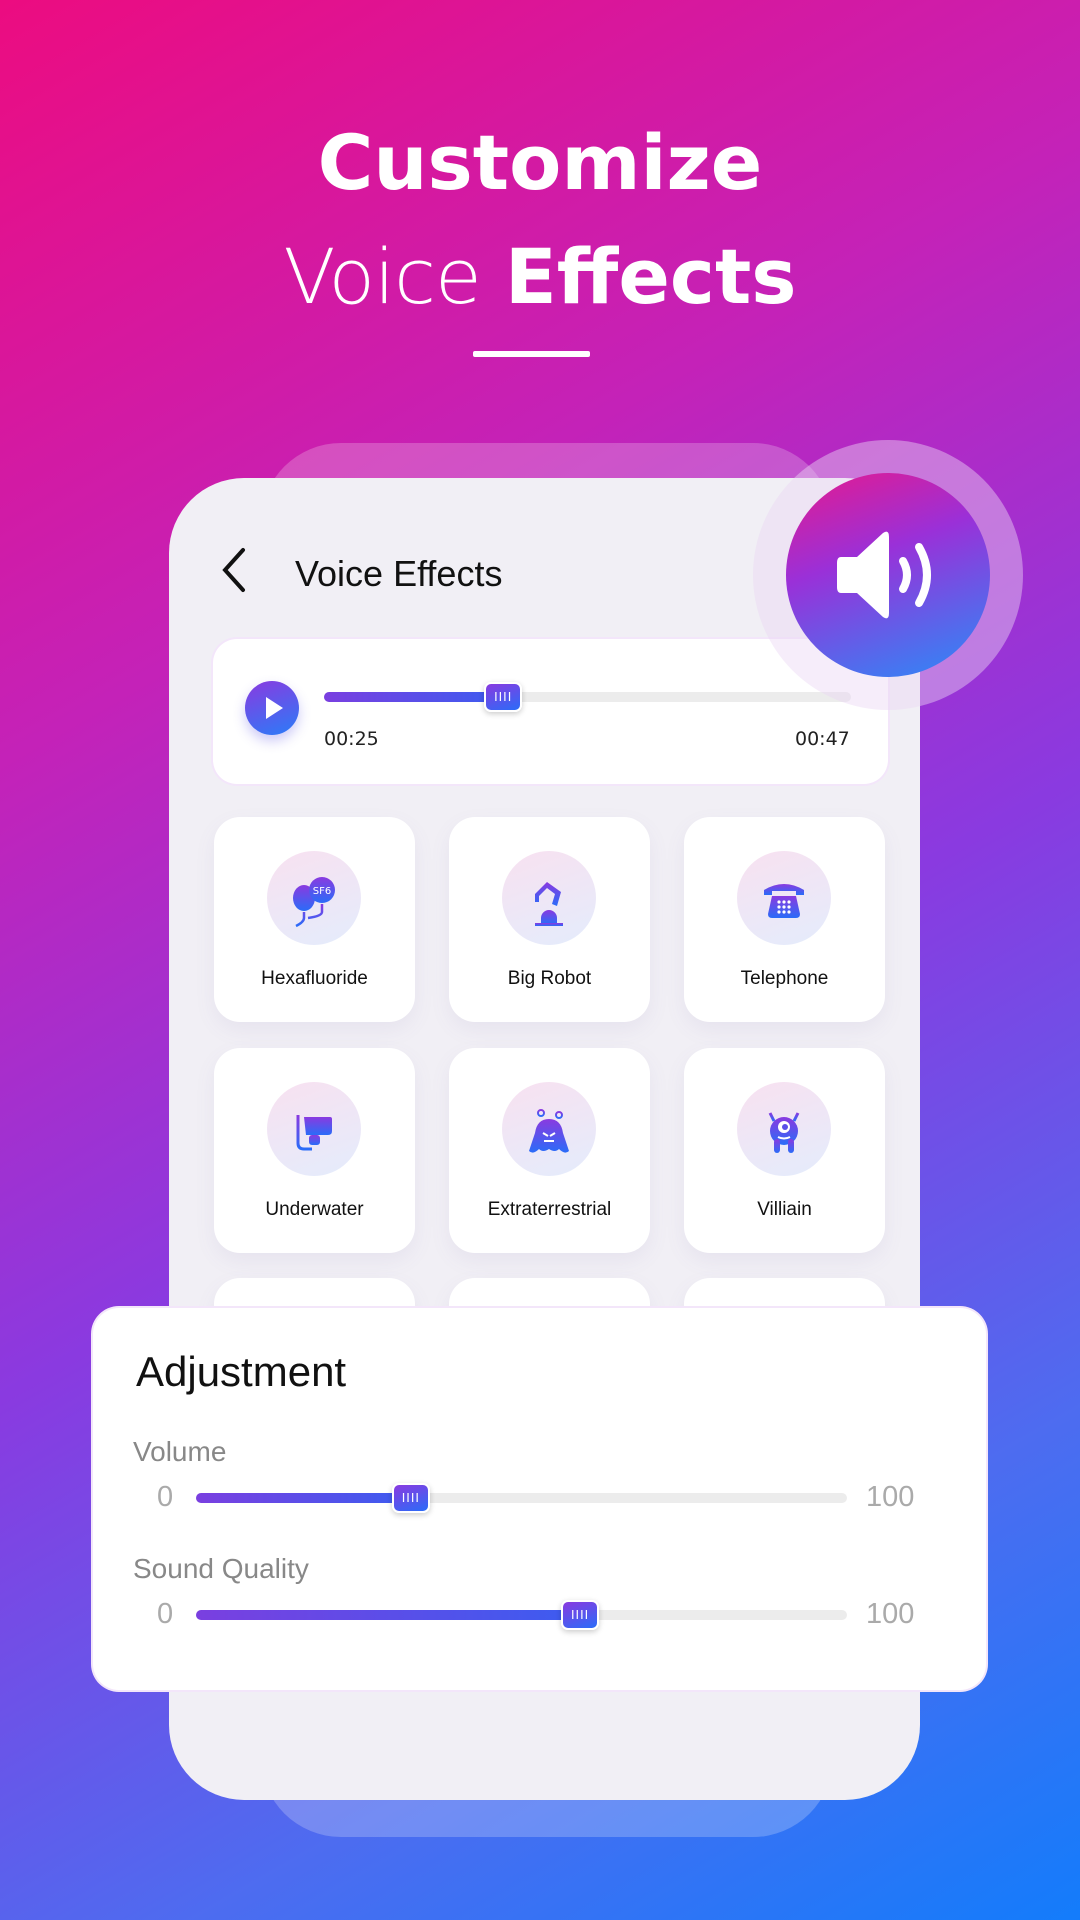 This screenshot has height=1920, width=1080. Describe the element at coordinates (540, 162) in the screenshot. I see `hero-title-line1: Customize` at that location.